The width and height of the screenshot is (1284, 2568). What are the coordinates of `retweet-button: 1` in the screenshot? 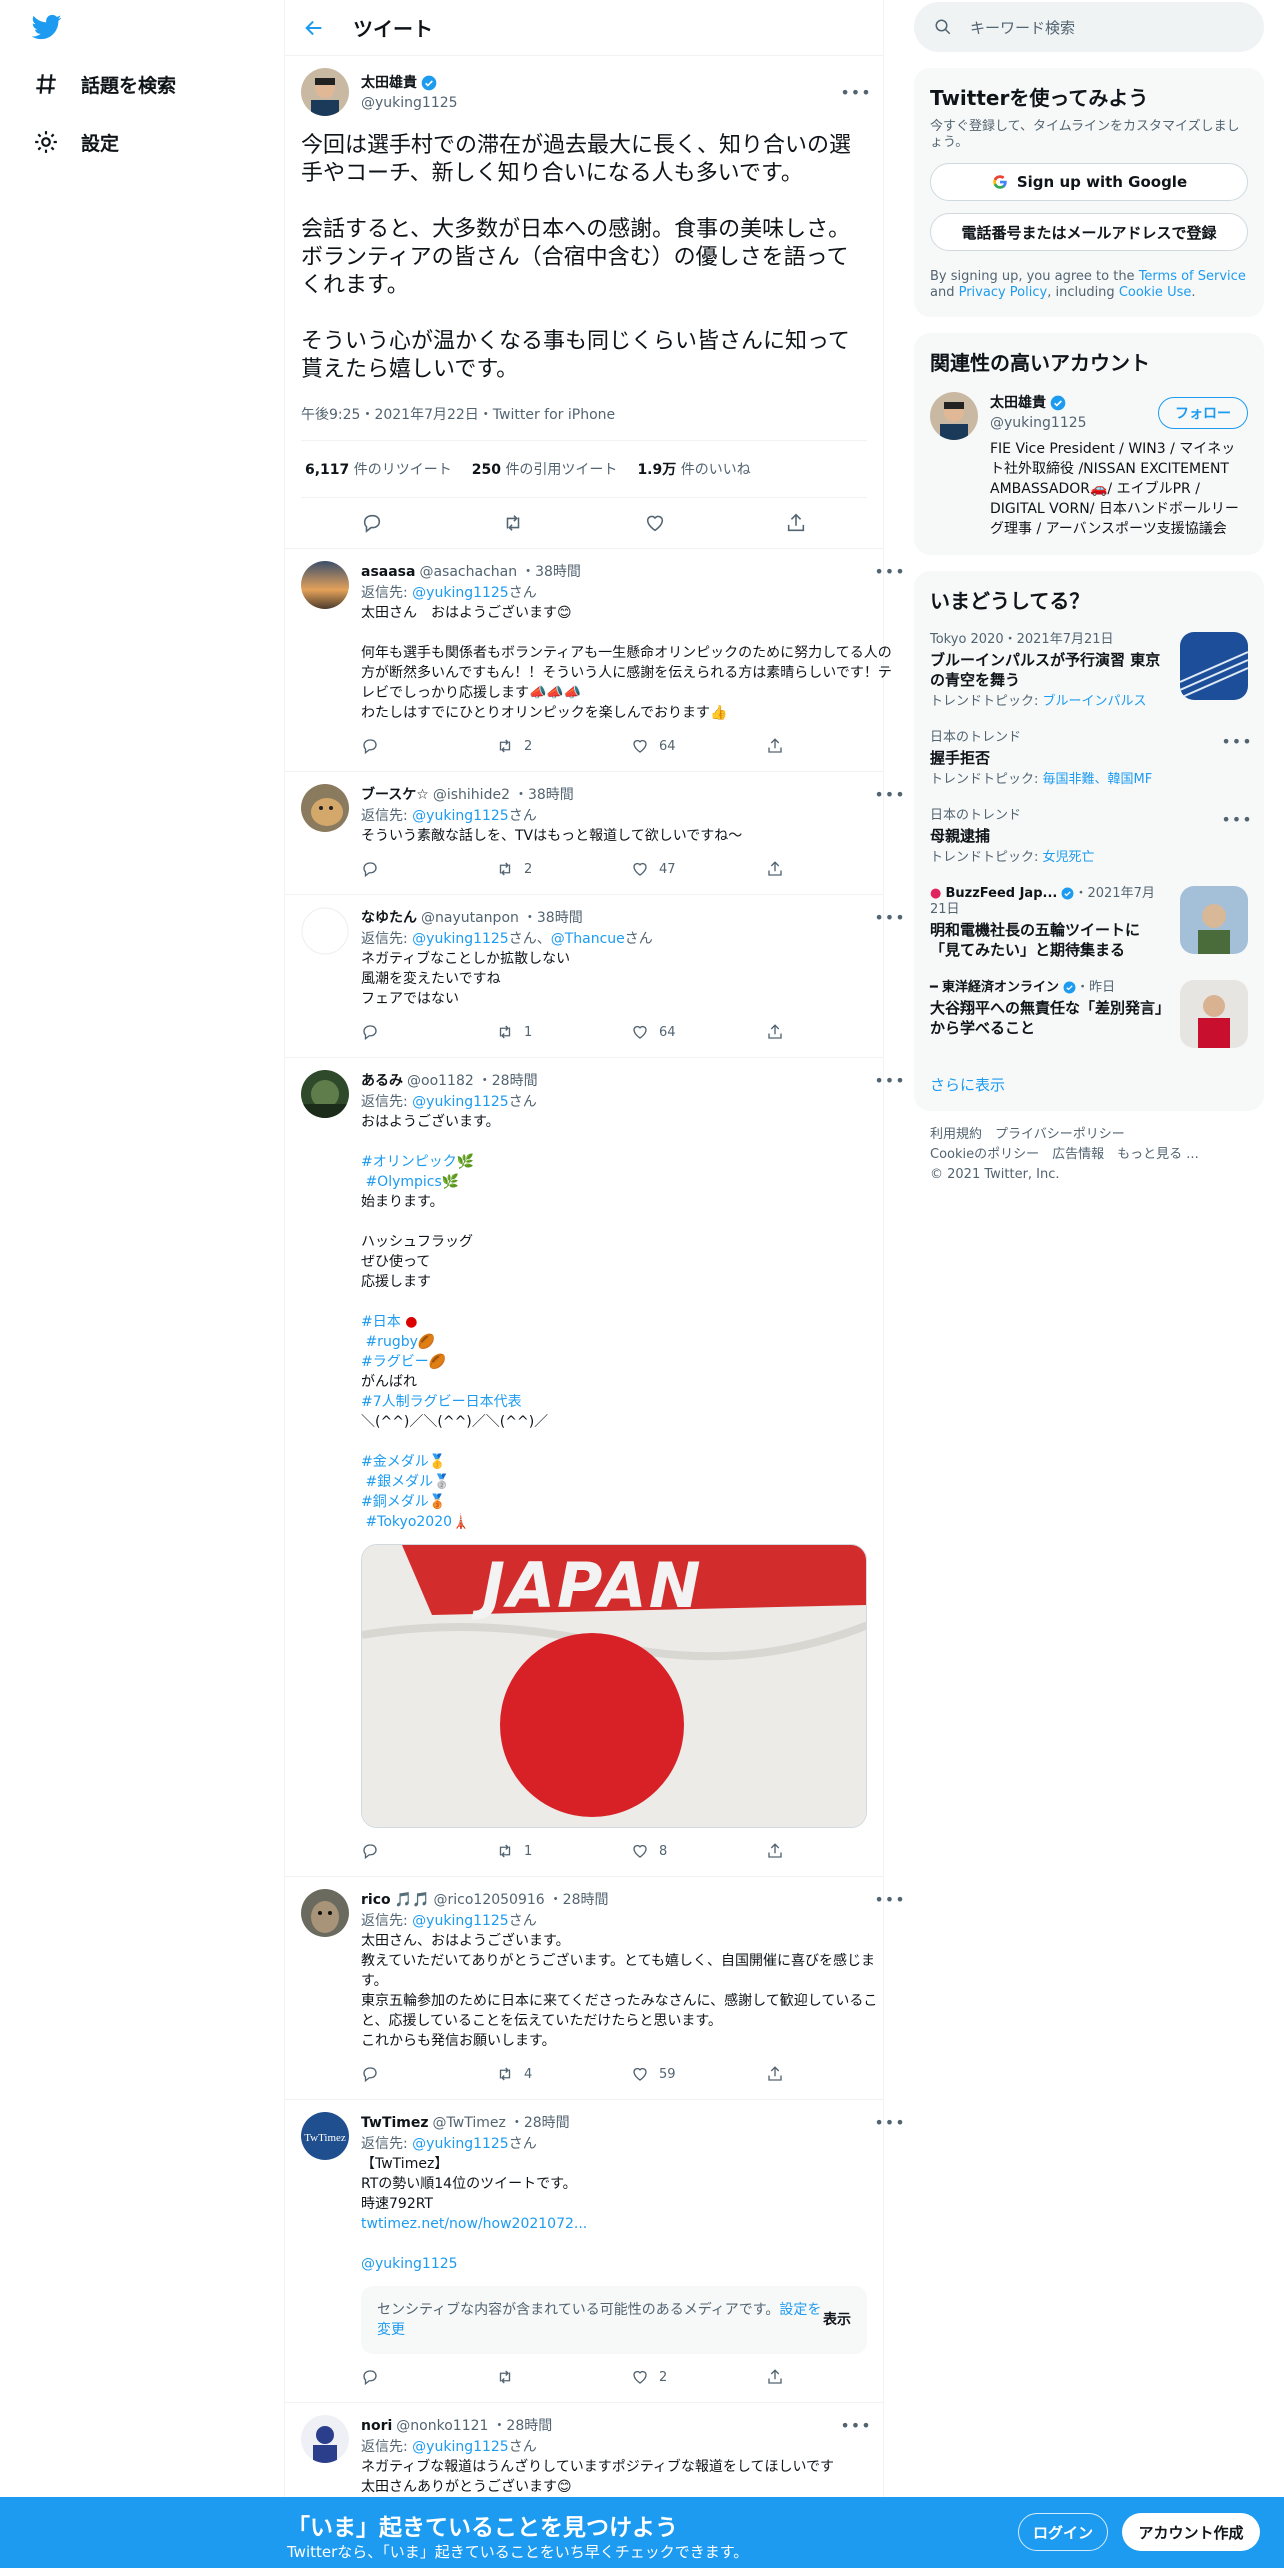 It's located at (563, 1851).